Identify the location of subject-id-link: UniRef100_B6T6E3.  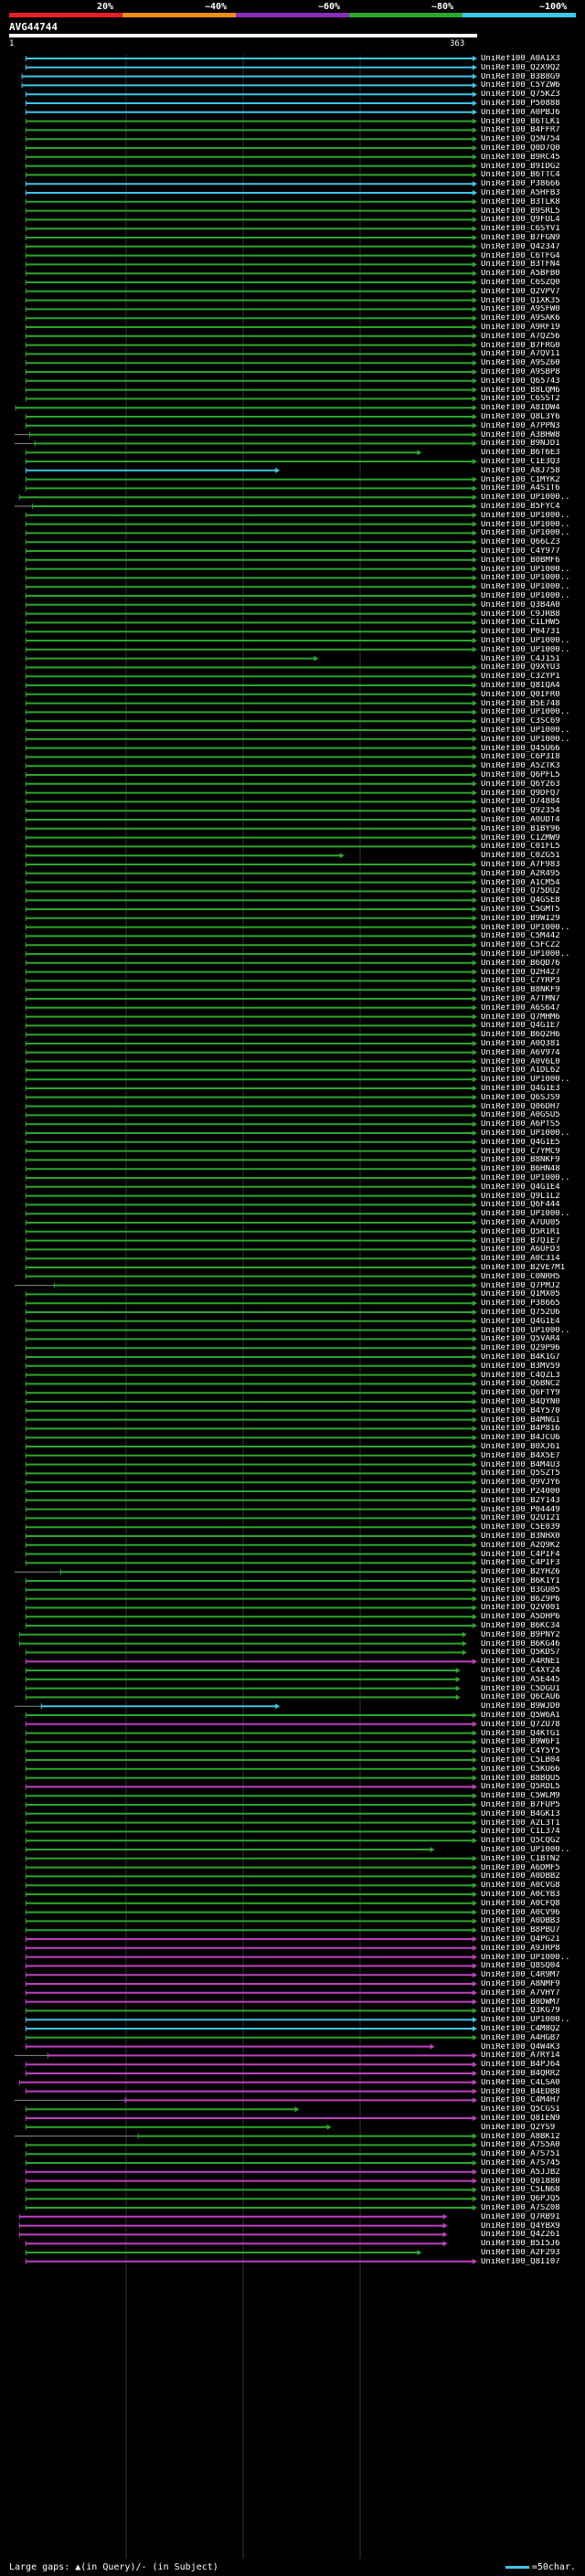
(533, 453).